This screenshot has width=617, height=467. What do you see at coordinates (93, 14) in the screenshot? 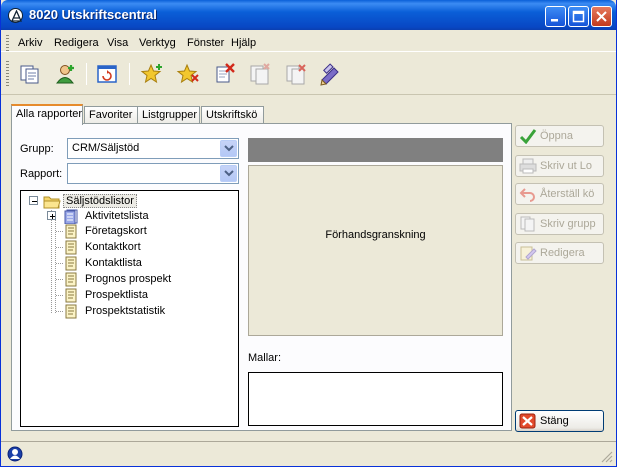
I see `window-title: 8020 Utskriftscentral` at bounding box center [93, 14].